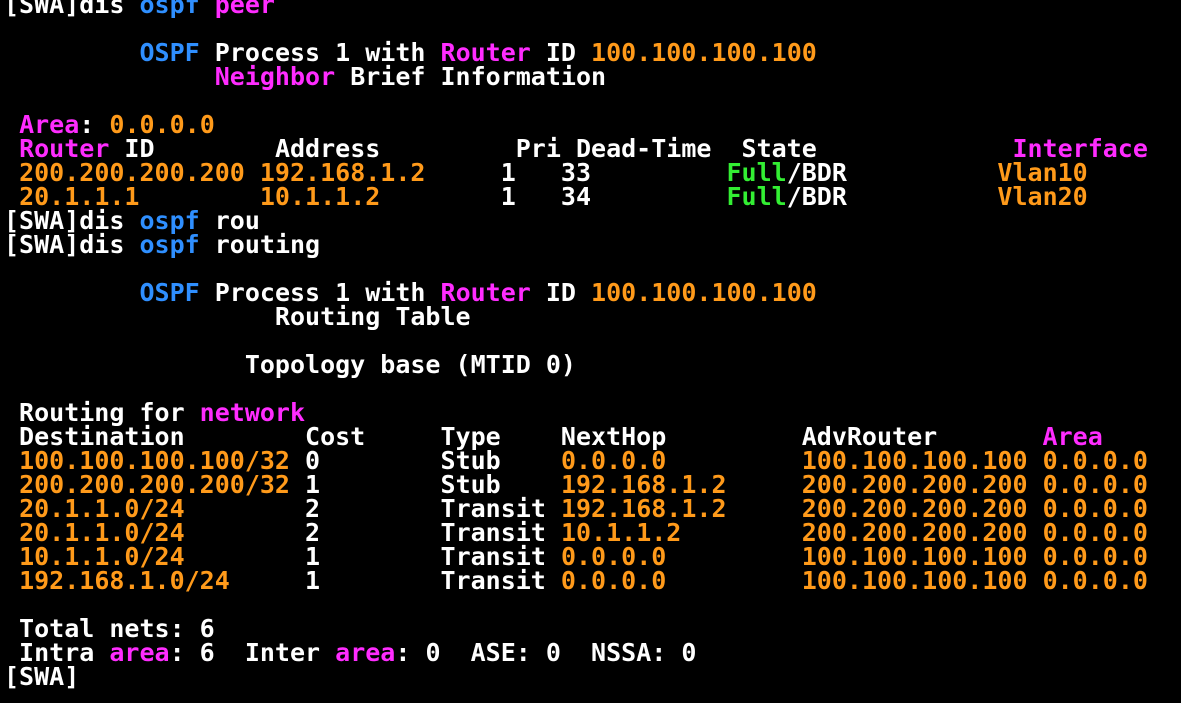  I want to click on terminal-text: ID, so click(561, 292).